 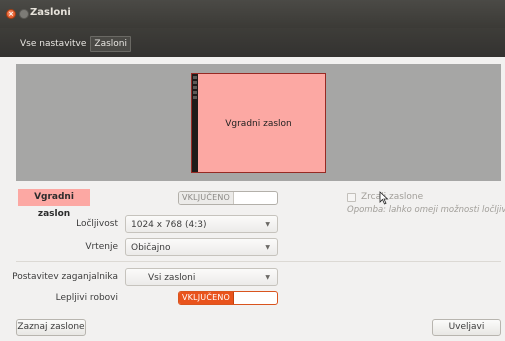 What do you see at coordinates (201, 277) in the screenshot?
I see `launcher-placement-select: Vsi zasloni ▼` at bounding box center [201, 277].